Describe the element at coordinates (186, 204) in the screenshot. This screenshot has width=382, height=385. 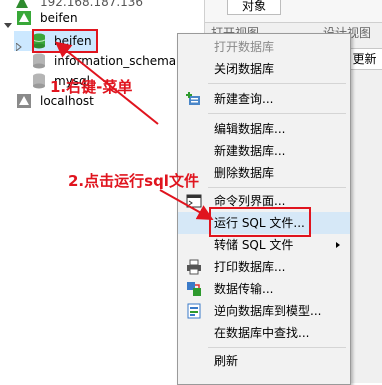
I see `arrow-to-run-sql` at that location.